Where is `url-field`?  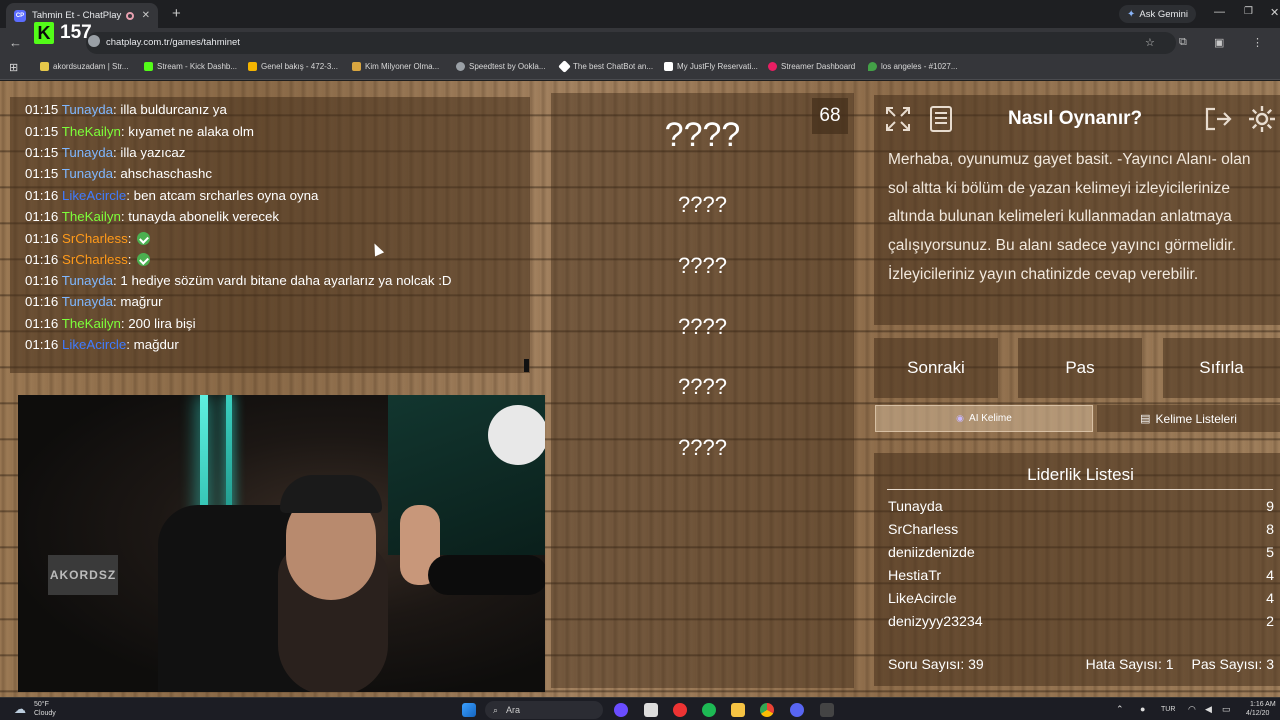 url-field is located at coordinates (631, 43).